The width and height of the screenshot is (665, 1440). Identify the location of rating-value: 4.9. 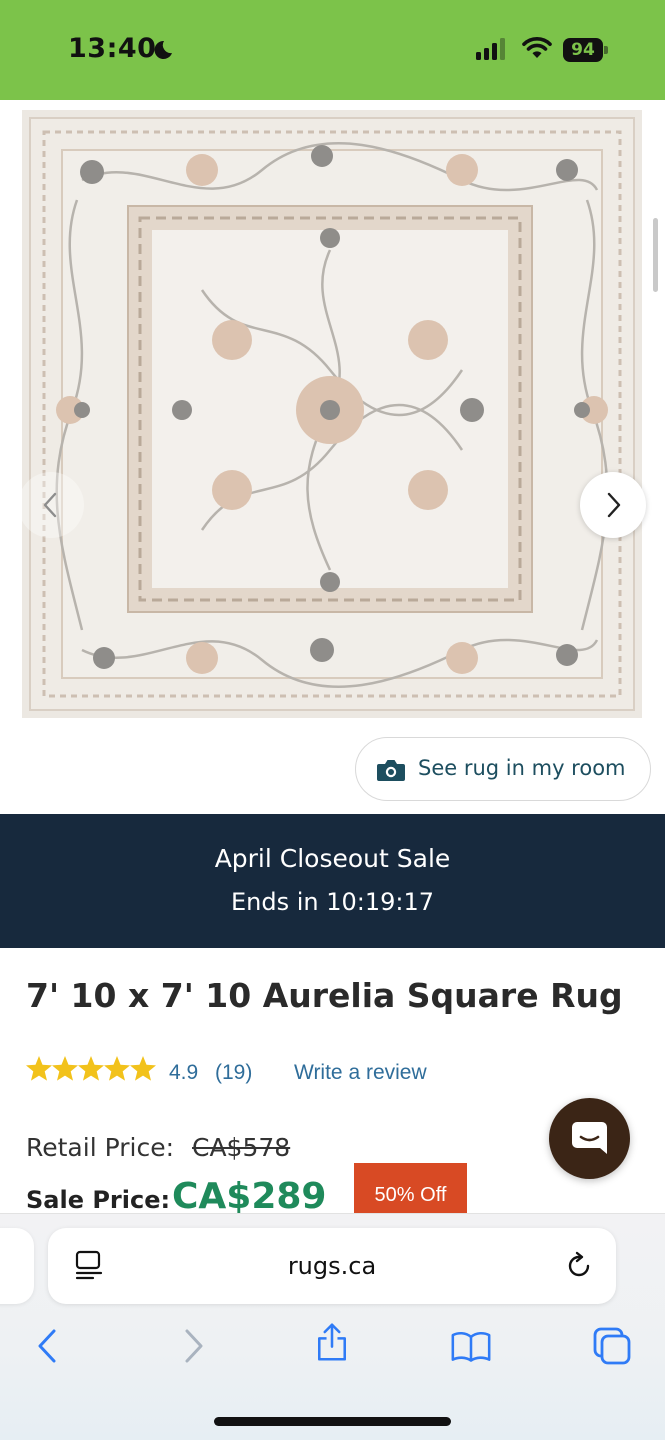
(184, 1072).